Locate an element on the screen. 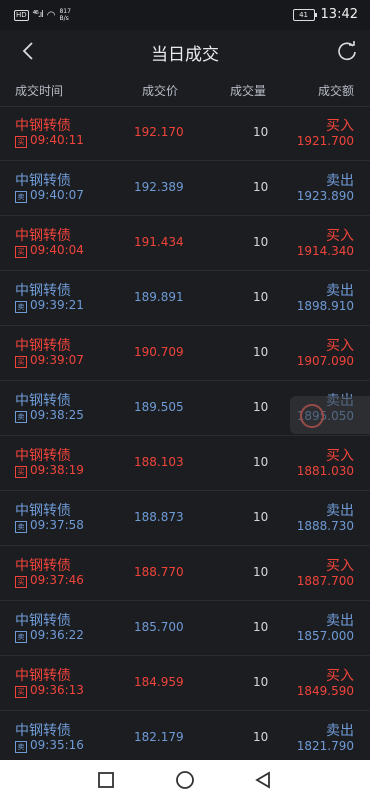  header-volume: 成交量 is located at coordinates (248, 91).